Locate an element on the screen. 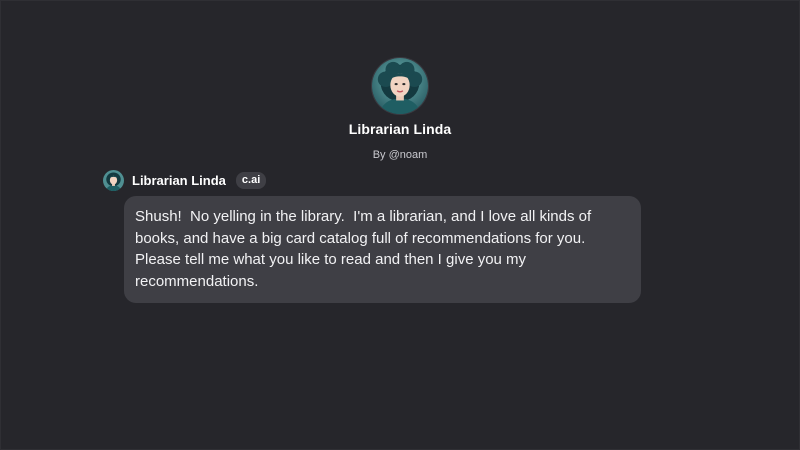 Image resolution: width=800 pixels, height=450 pixels. message-author: Librarian Linda is located at coordinates (179, 180).